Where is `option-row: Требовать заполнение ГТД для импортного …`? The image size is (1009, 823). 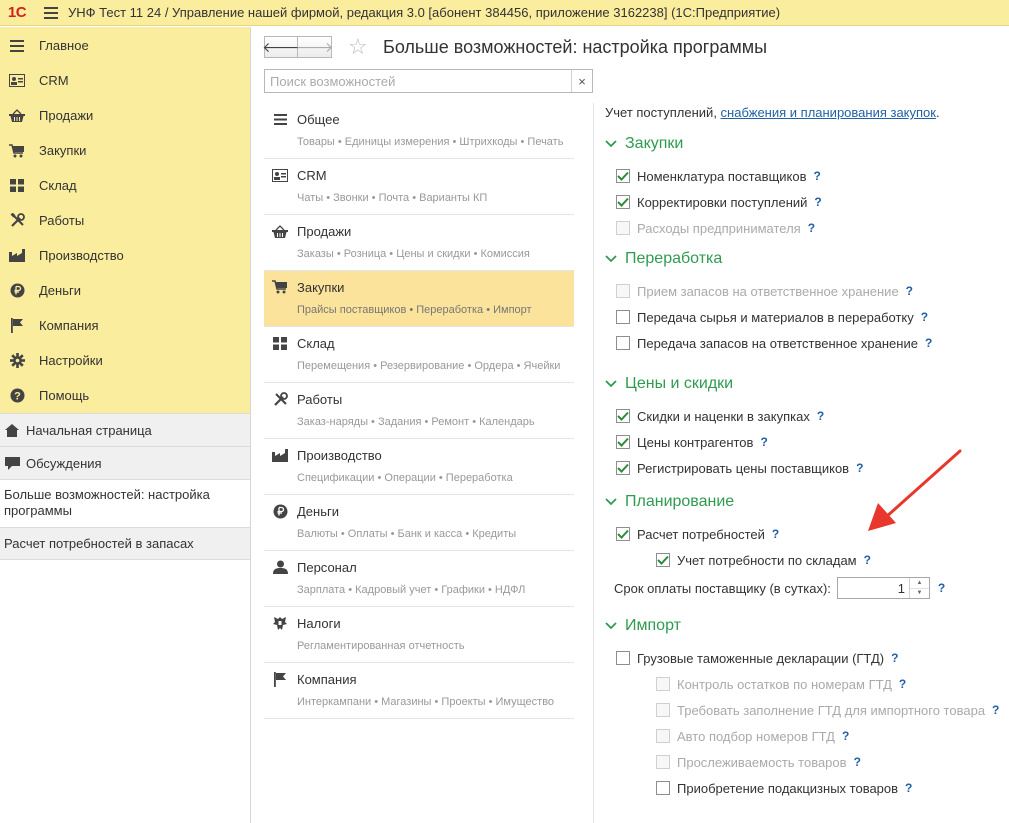 option-row: Требовать заполнение ГТД для импортного … is located at coordinates (807, 710).